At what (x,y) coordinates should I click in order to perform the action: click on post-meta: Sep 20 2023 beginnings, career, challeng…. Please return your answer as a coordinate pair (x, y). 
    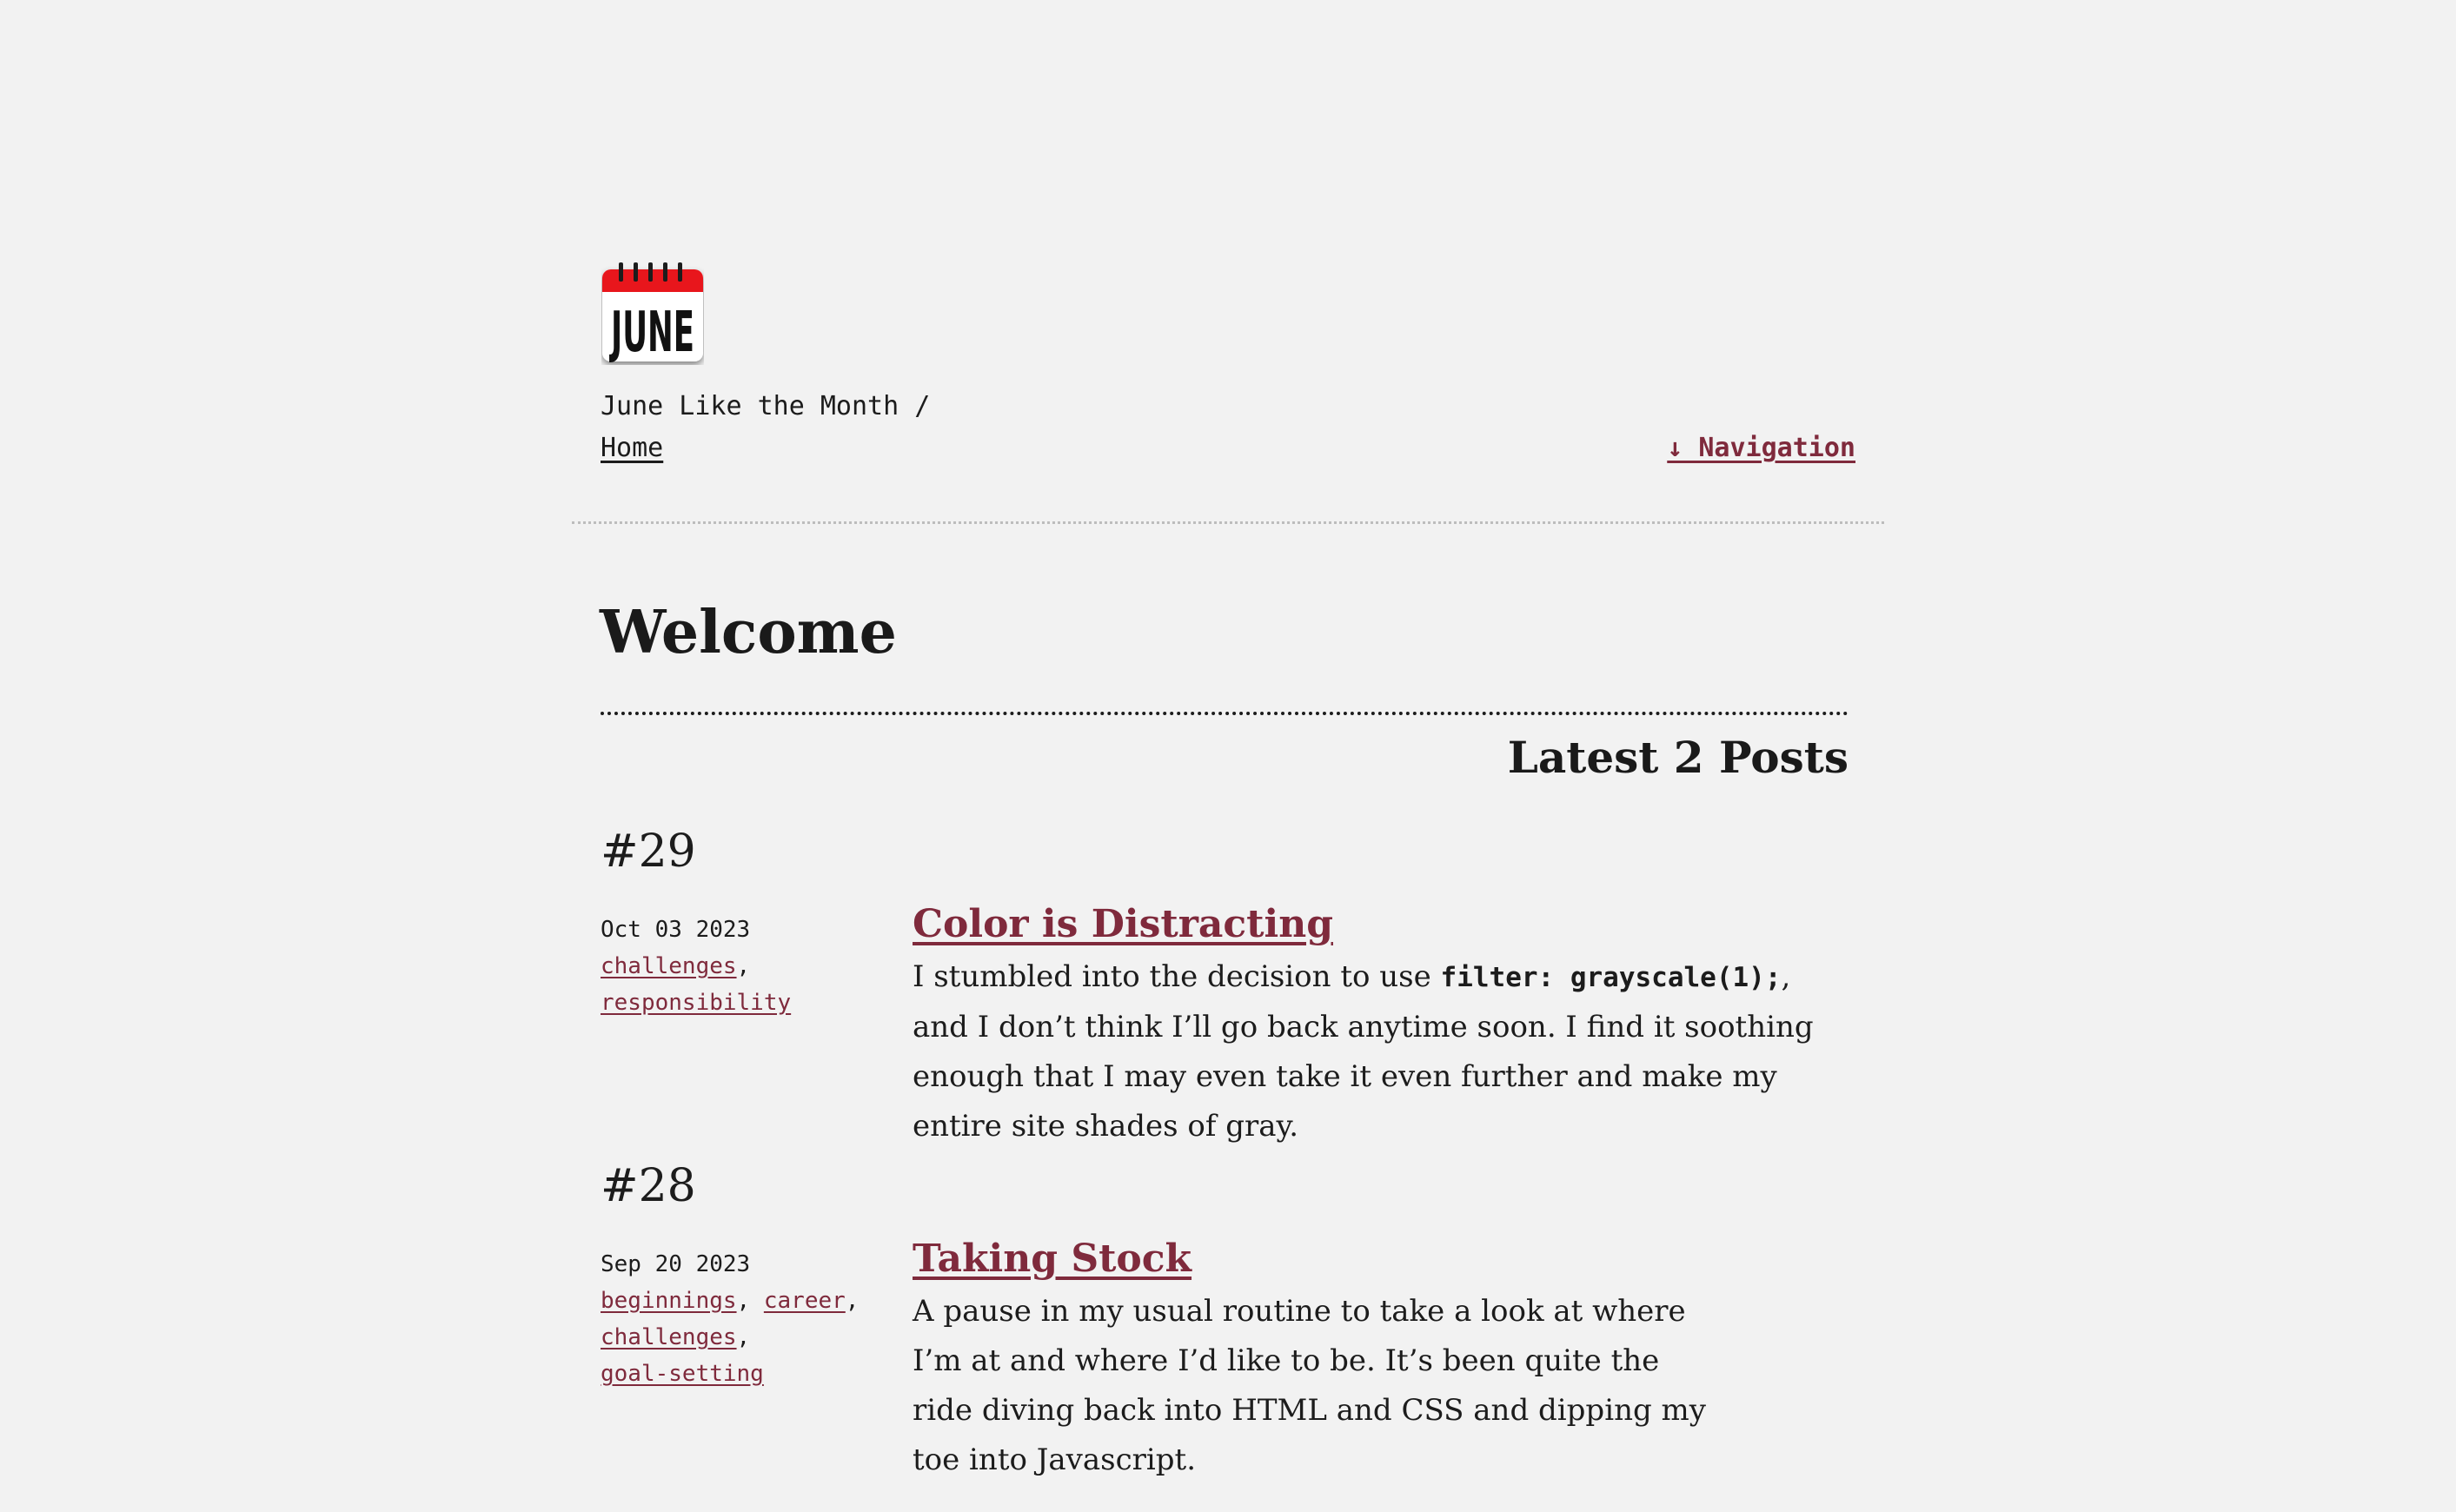
    Looking at the image, I should click on (740, 1319).